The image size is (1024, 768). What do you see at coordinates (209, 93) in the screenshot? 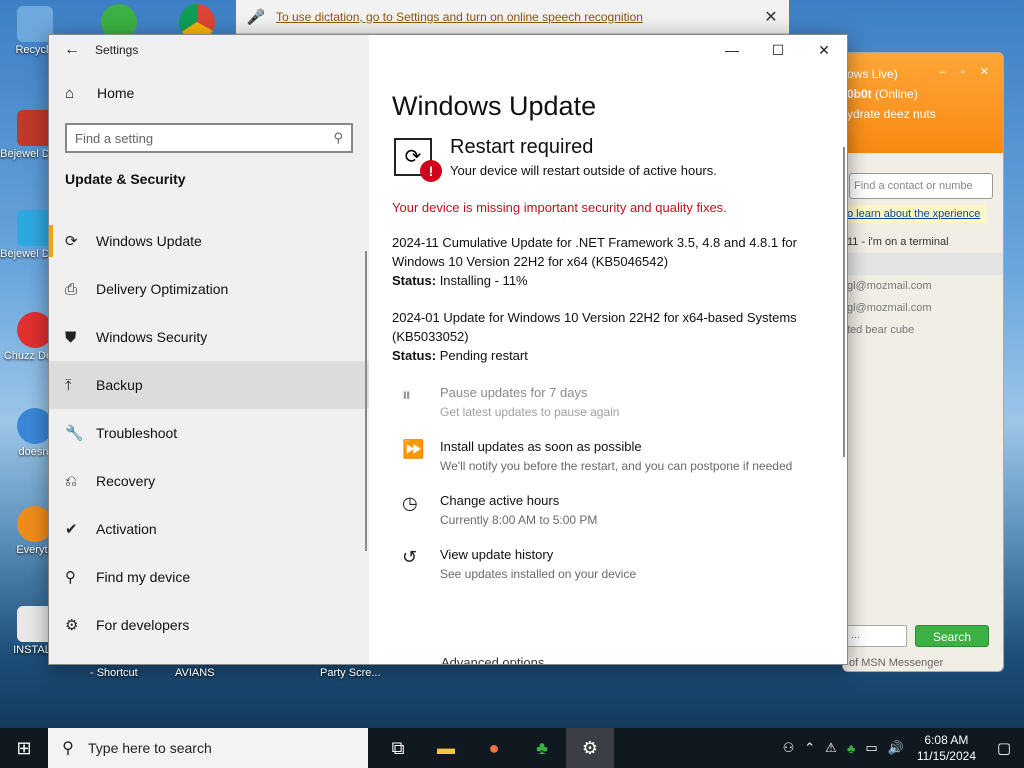
I see `home-link: ⌂ Home` at bounding box center [209, 93].